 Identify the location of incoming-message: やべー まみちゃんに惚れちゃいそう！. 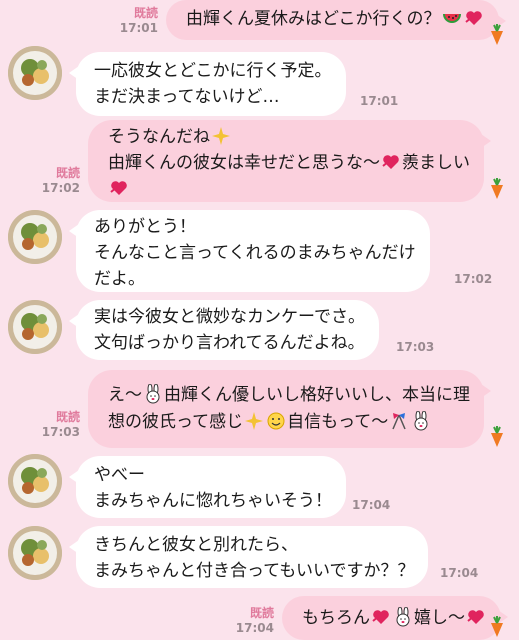
(207, 487).